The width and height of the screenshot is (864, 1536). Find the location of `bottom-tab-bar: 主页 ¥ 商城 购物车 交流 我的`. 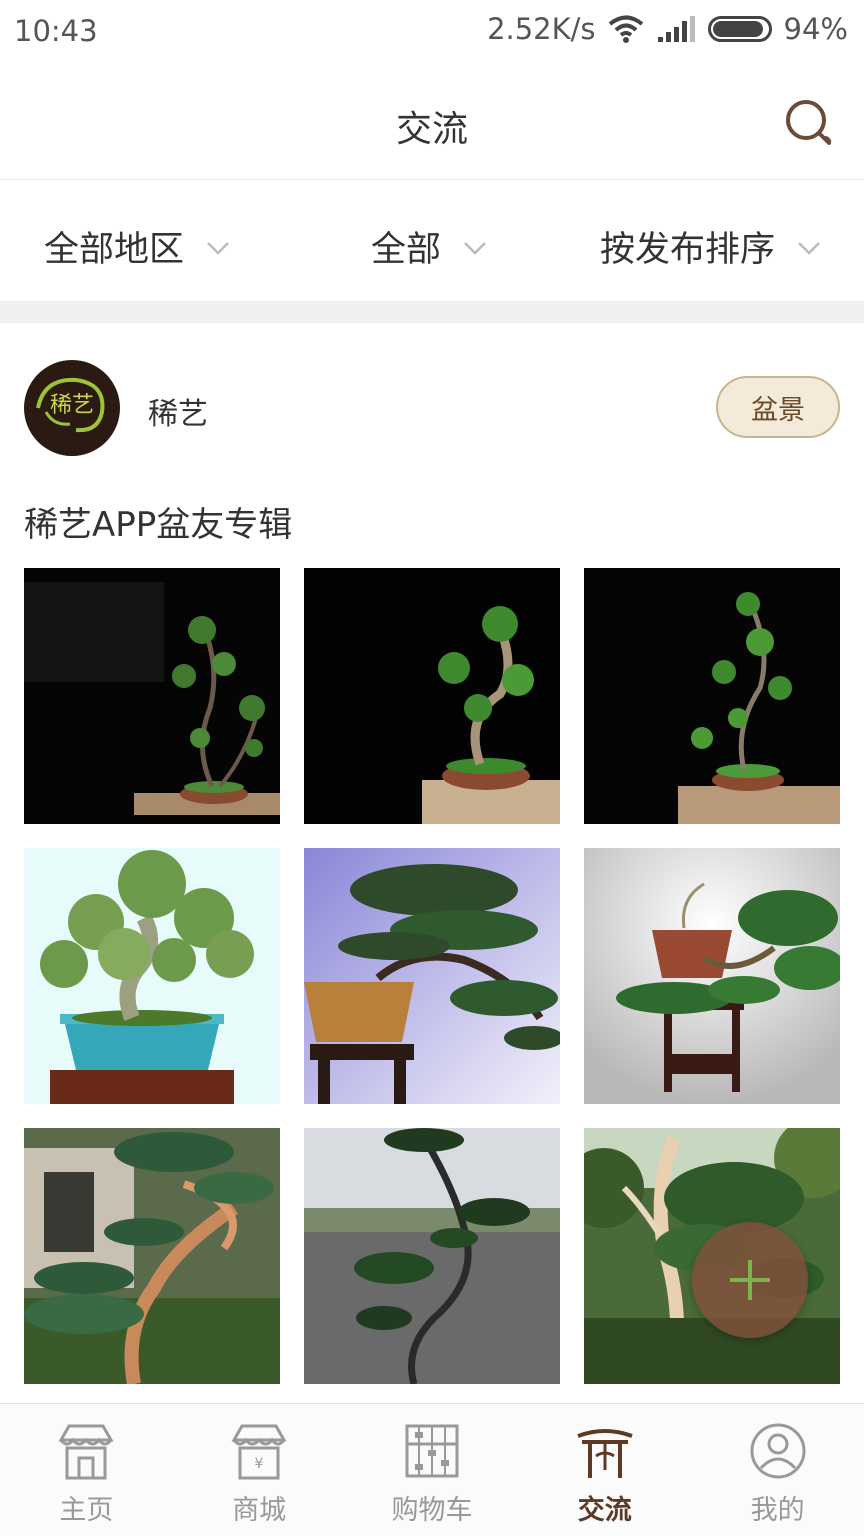

bottom-tab-bar: 主页 ¥ 商城 购物车 交流 我的 is located at coordinates (432, 1469).